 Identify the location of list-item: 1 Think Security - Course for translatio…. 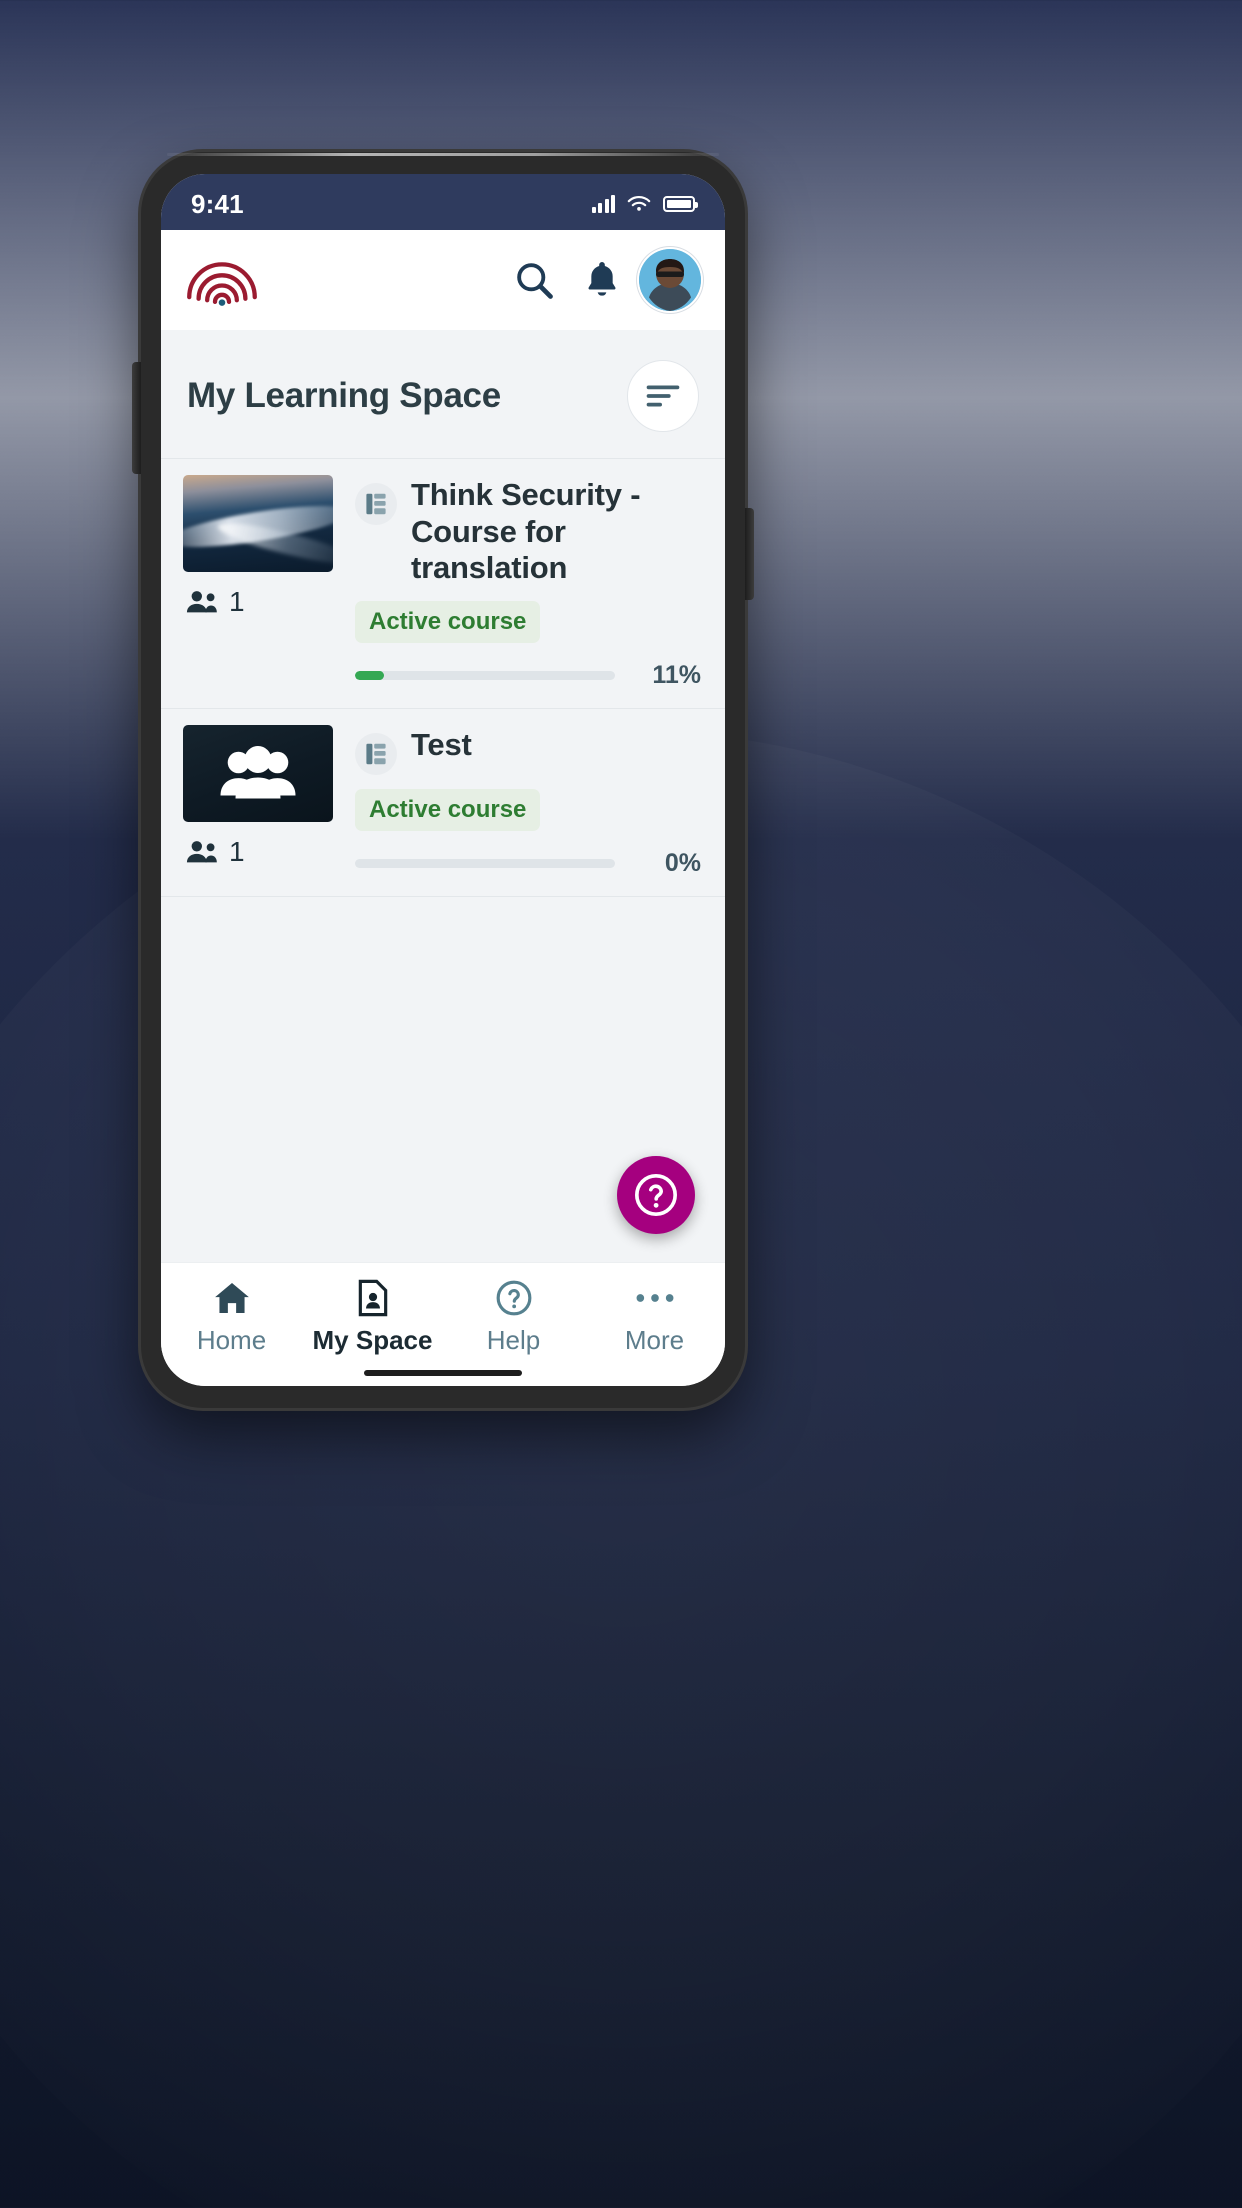
(443, 583).